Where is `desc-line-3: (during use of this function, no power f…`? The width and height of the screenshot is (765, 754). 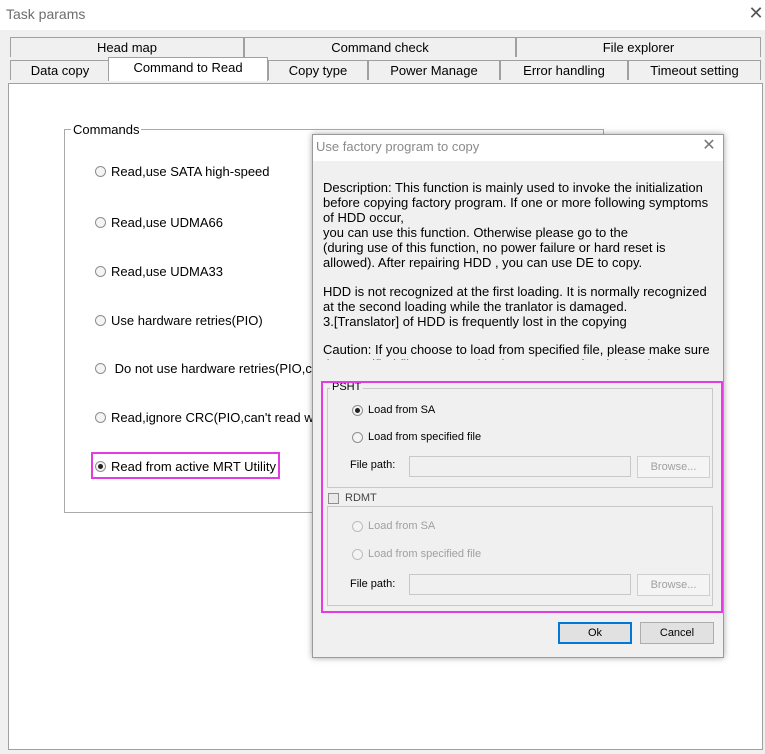
desc-line-3: (during use of this function, no power f… is located at coordinates (494, 255).